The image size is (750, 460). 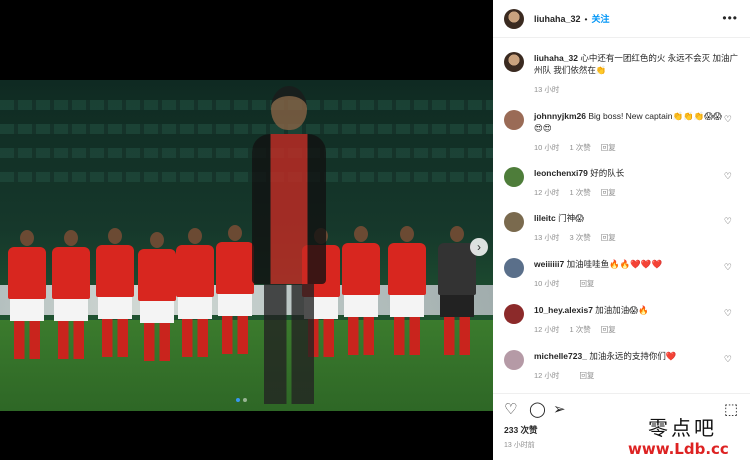 I want to click on comment-username: weiiiiii7, so click(x=549, y=264).